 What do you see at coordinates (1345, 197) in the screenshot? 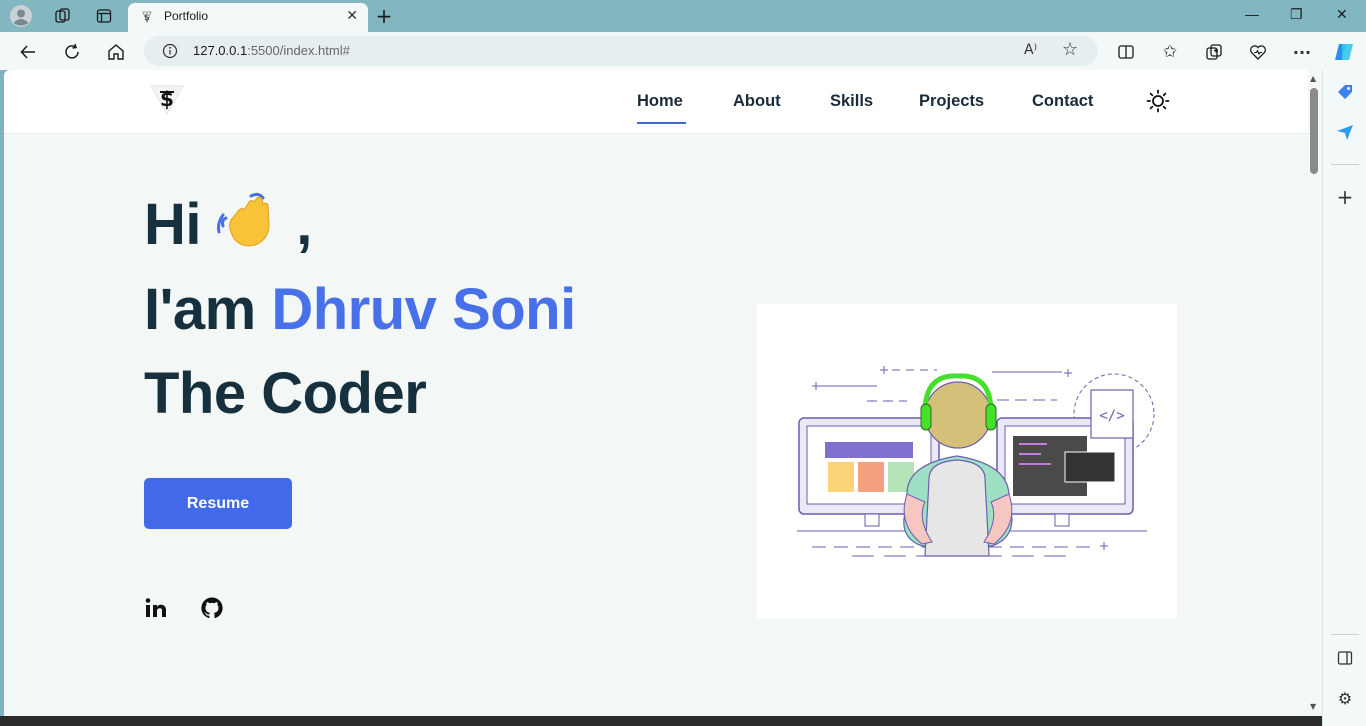
I see `add-icon: +` at bounding box center [1345, 197].